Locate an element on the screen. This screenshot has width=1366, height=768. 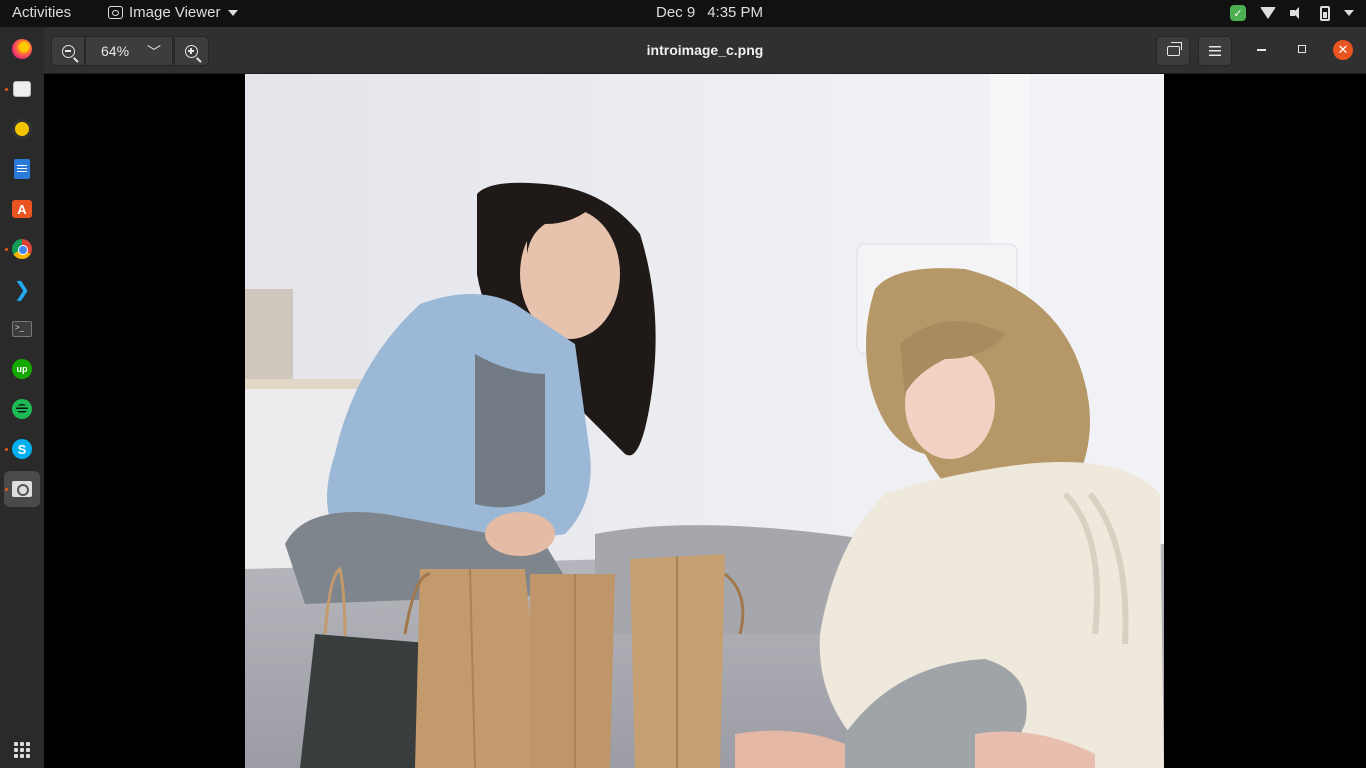
minimize-button is located at coordinates (1261, 50).